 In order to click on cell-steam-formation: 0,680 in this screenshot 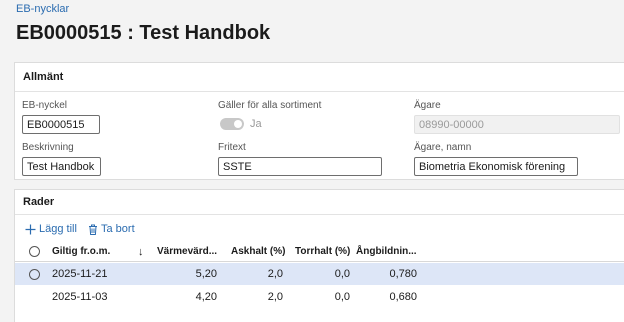, I will do `click(386, 297)`.